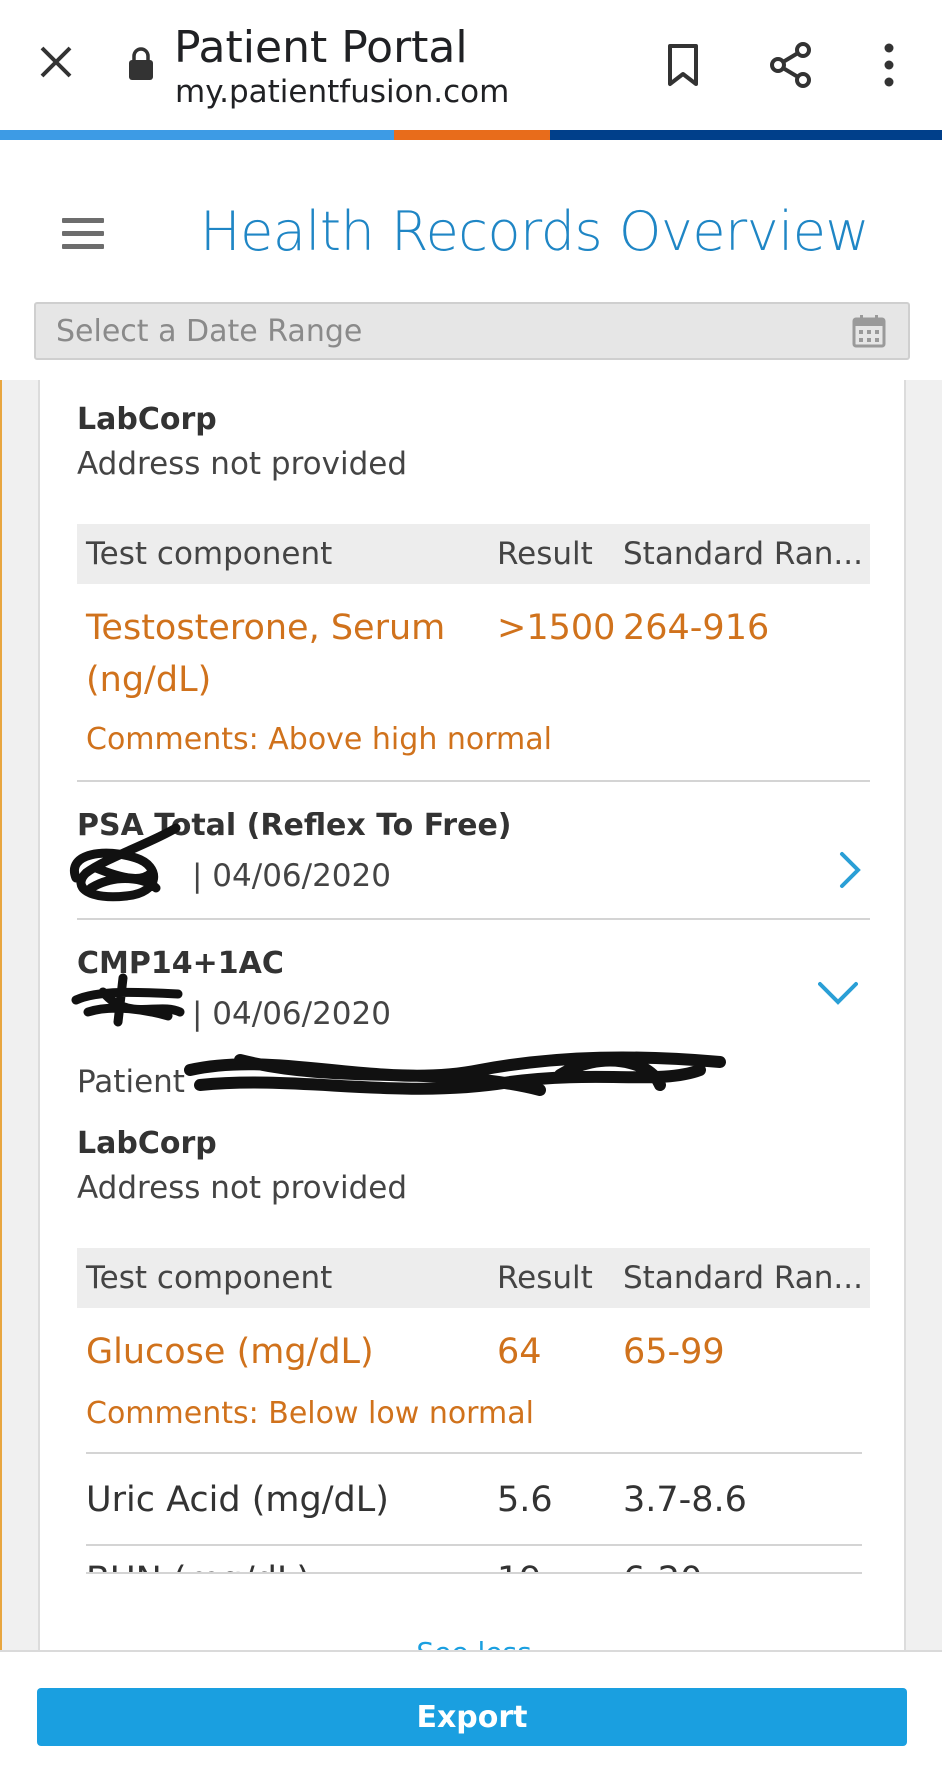  What do you see at coordinates (662, 1566) in the screenshot?
I see `result-range: 6-20` at bounding box center [662, 1566].